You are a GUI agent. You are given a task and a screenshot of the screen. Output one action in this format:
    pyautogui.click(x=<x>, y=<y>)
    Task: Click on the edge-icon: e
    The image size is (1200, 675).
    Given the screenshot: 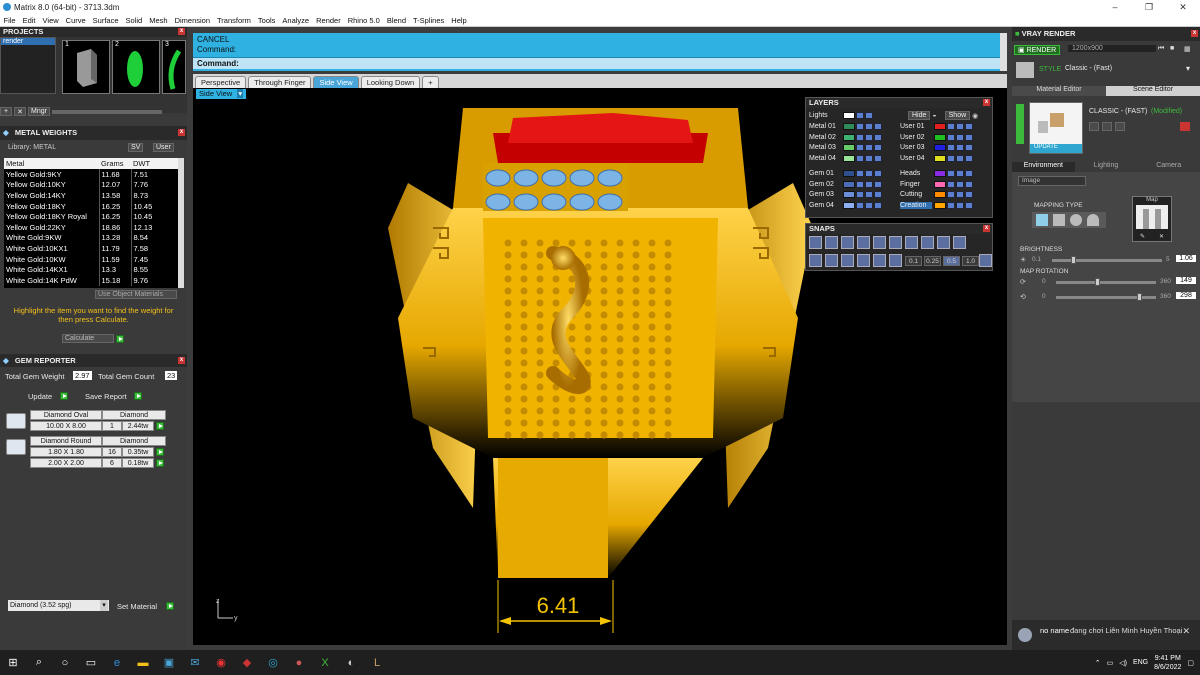 What is the action you would take?
    pyautogui.click(x=117, y=663)
    